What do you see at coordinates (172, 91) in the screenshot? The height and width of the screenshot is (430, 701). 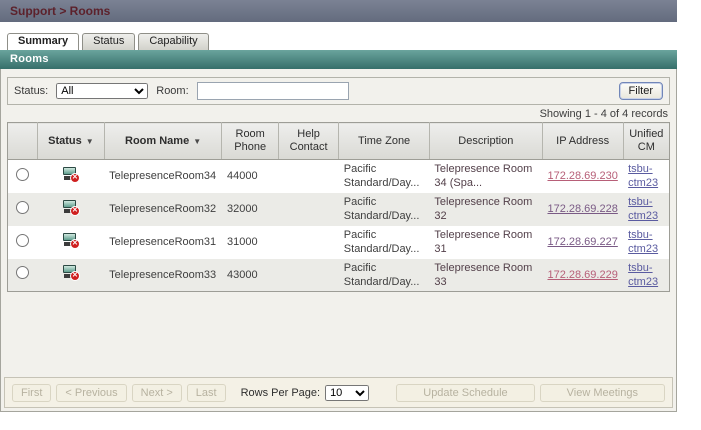 I see `room-filter-label: Room:` at bounding box center [172, 91].